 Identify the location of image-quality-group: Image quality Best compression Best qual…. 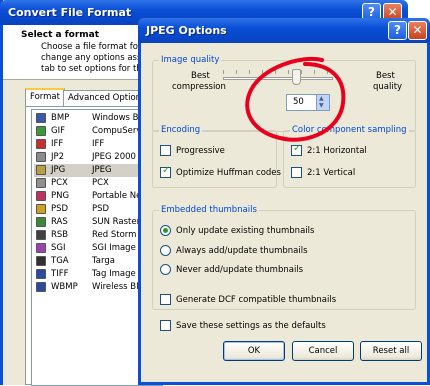
(284, 93).